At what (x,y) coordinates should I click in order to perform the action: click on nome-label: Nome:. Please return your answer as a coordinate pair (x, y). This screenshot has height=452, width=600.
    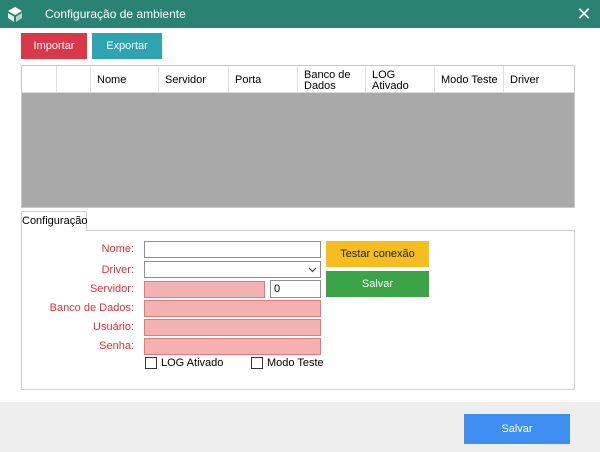
    Looking at the image, I should click on (117, 249).